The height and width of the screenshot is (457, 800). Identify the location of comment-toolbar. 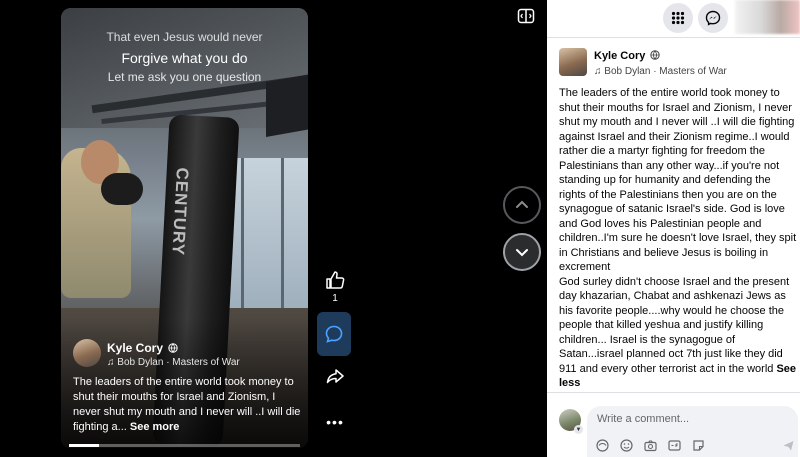
(695, 446).